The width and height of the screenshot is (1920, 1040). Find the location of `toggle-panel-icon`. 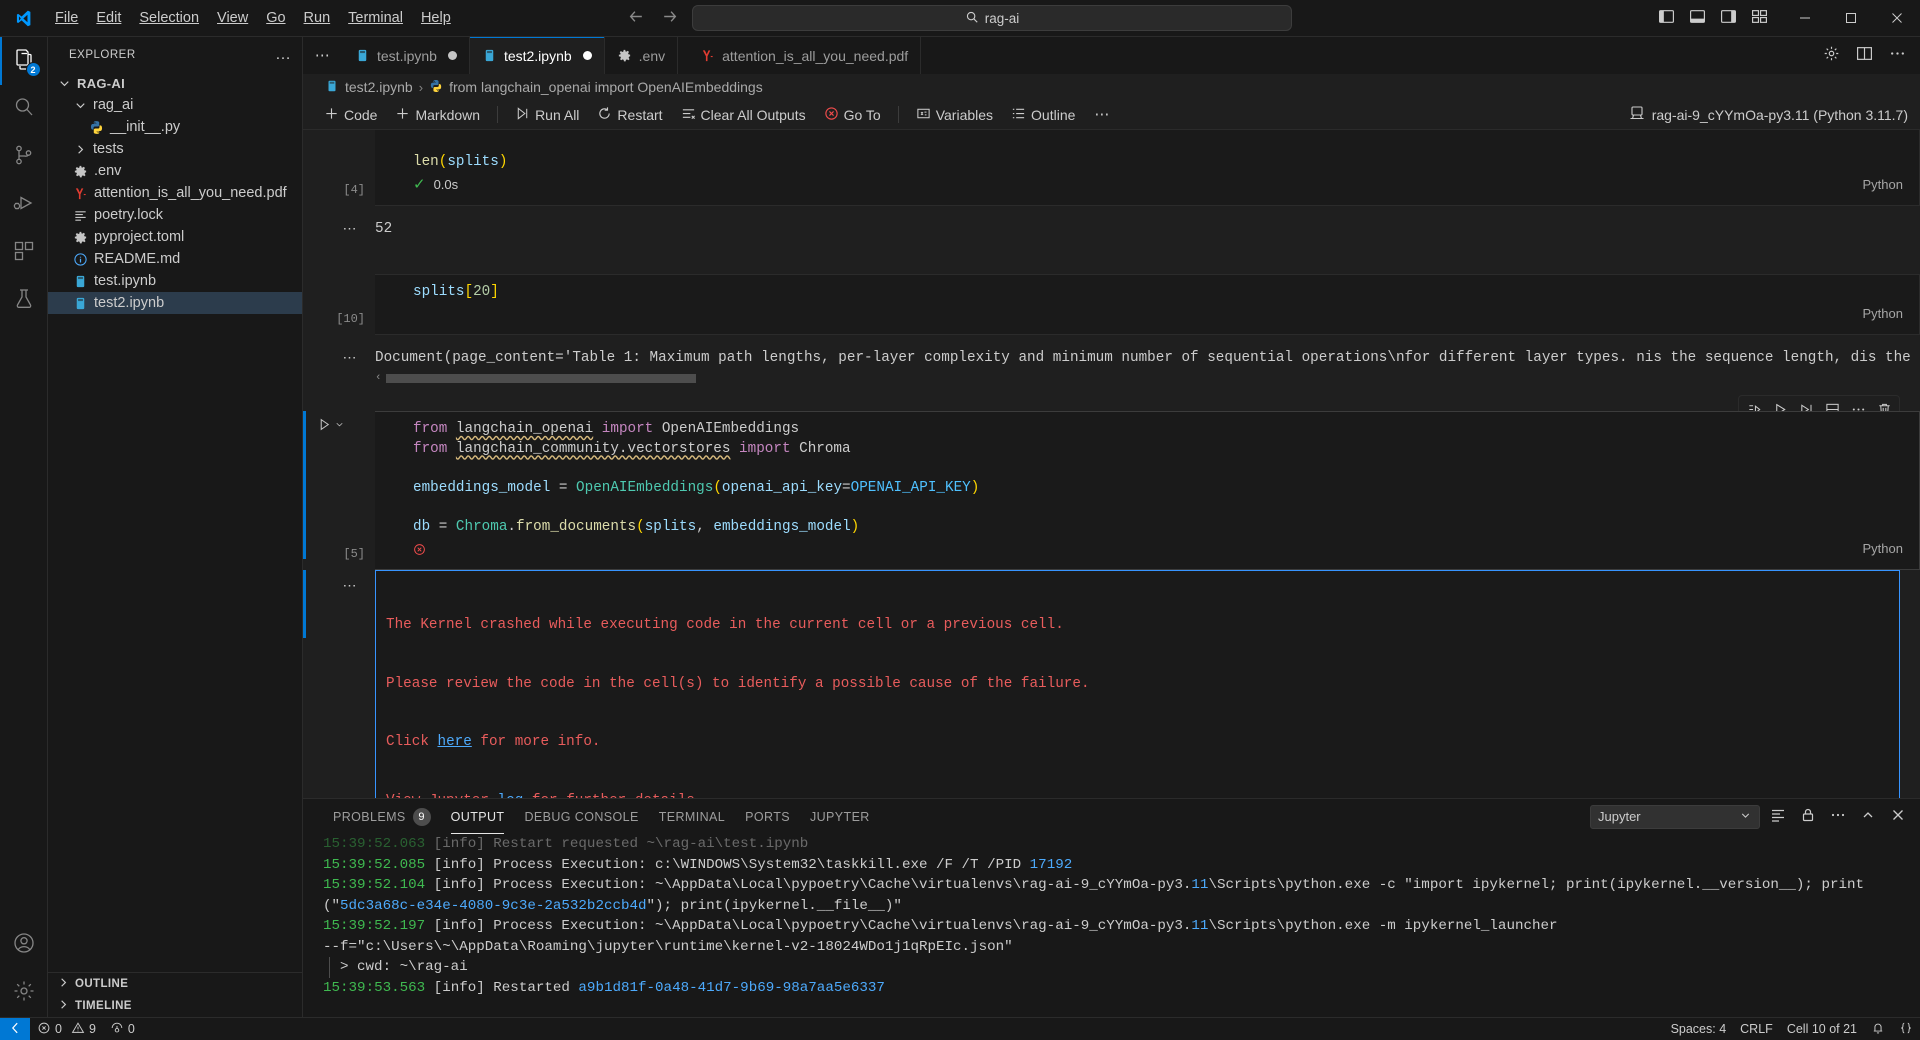

toggle-panel-icon is located at coordinates (1697, 18).